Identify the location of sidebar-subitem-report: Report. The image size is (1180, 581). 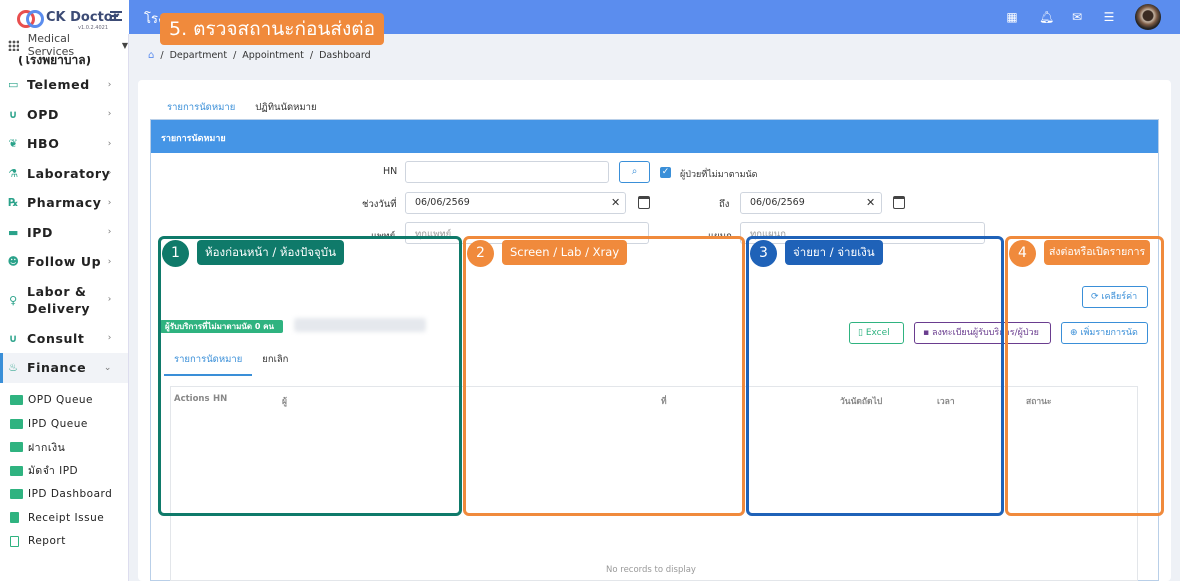
(64, 542).